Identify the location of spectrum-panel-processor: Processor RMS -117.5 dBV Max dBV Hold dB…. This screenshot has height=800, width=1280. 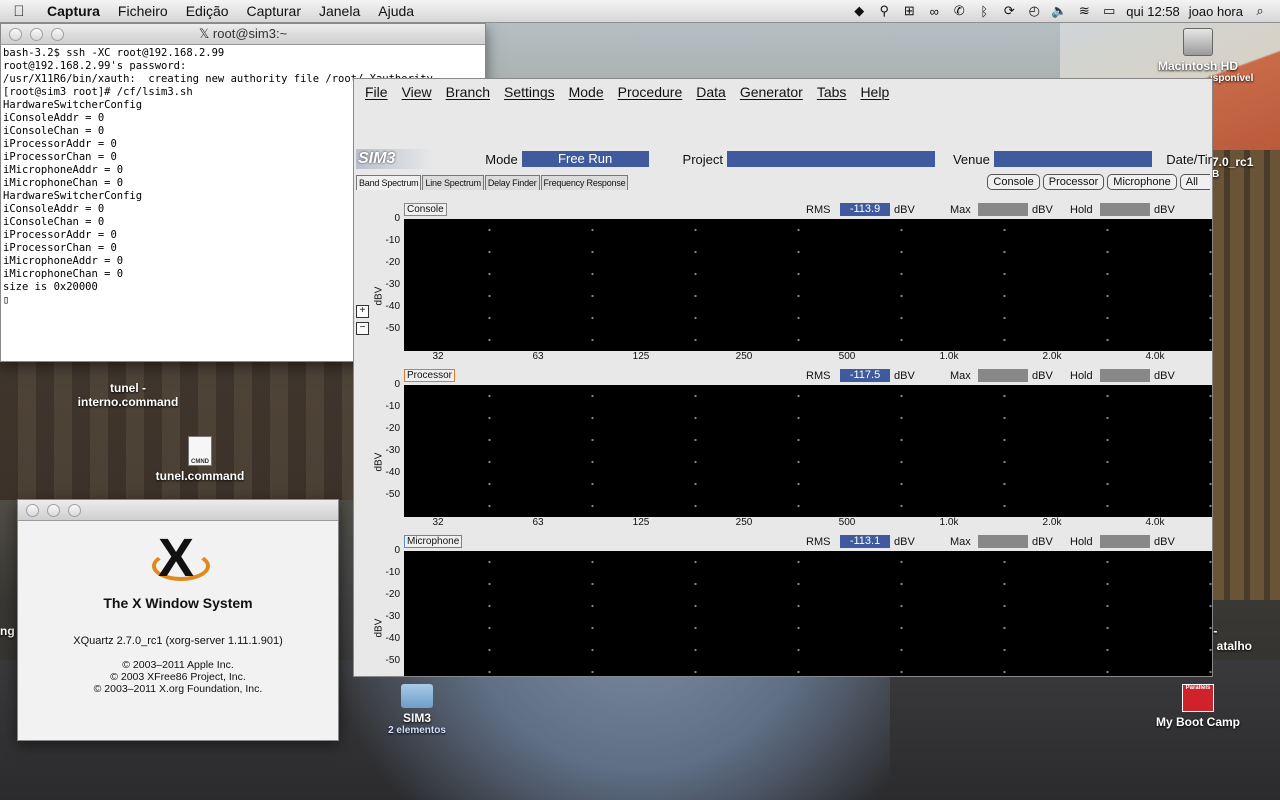
(783, 450).